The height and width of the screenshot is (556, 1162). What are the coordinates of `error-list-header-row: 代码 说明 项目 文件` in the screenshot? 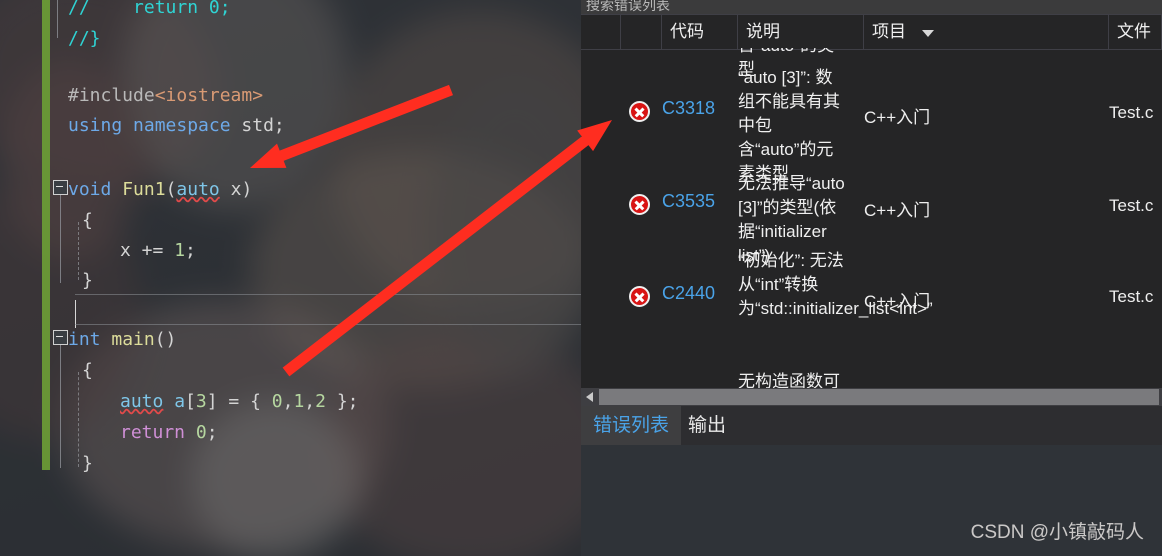 It's located at (871, 32).